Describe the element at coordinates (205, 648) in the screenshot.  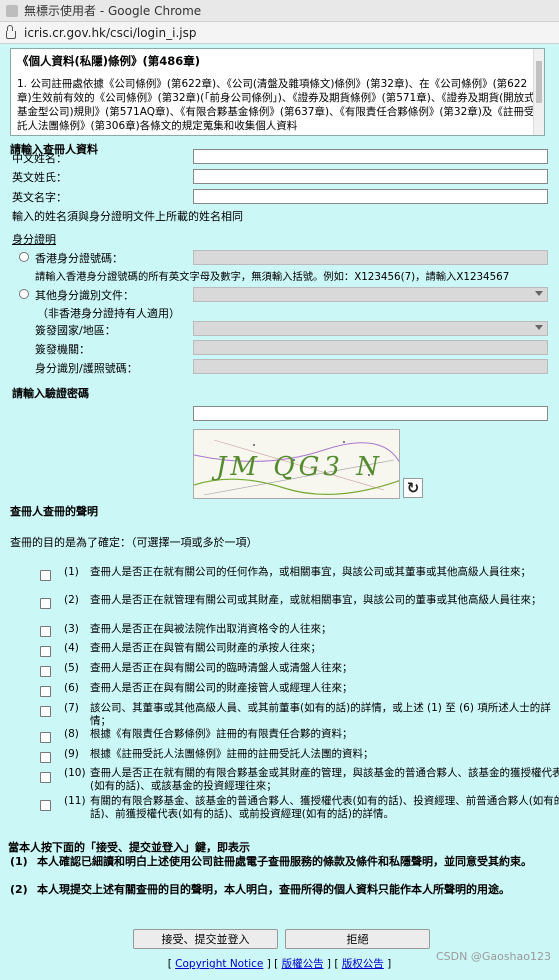
I see `purpose-text-4: 查冊人是否正在與管有關公司財產的承按人往來；` at that location.